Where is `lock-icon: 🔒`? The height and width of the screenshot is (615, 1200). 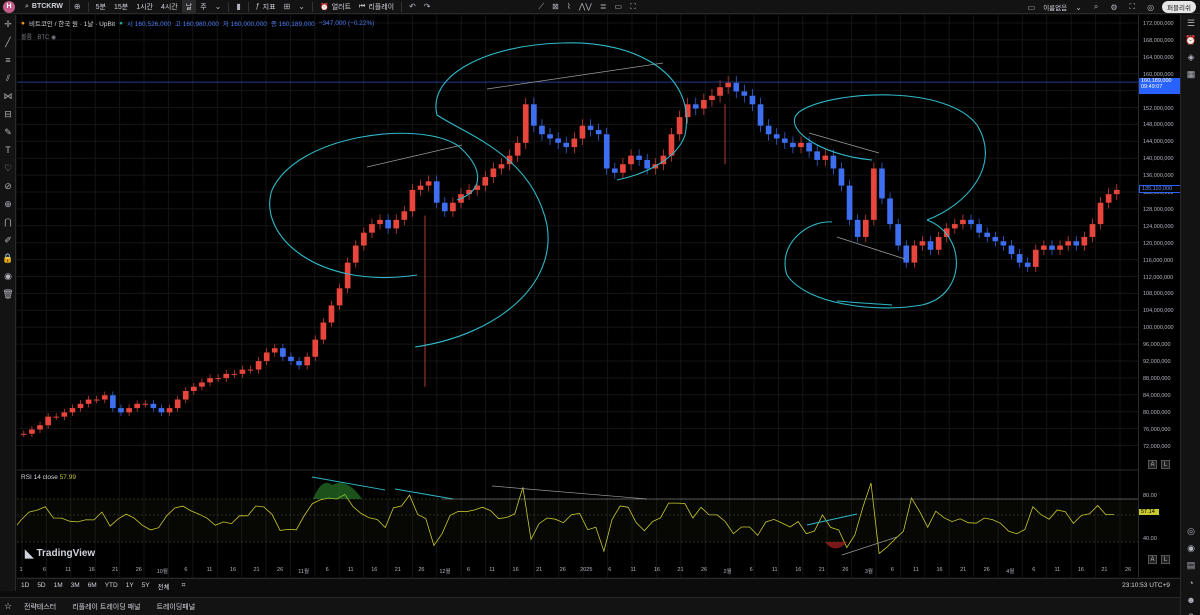
lock-icon: 🔒 is located at coordinates (8, 258).